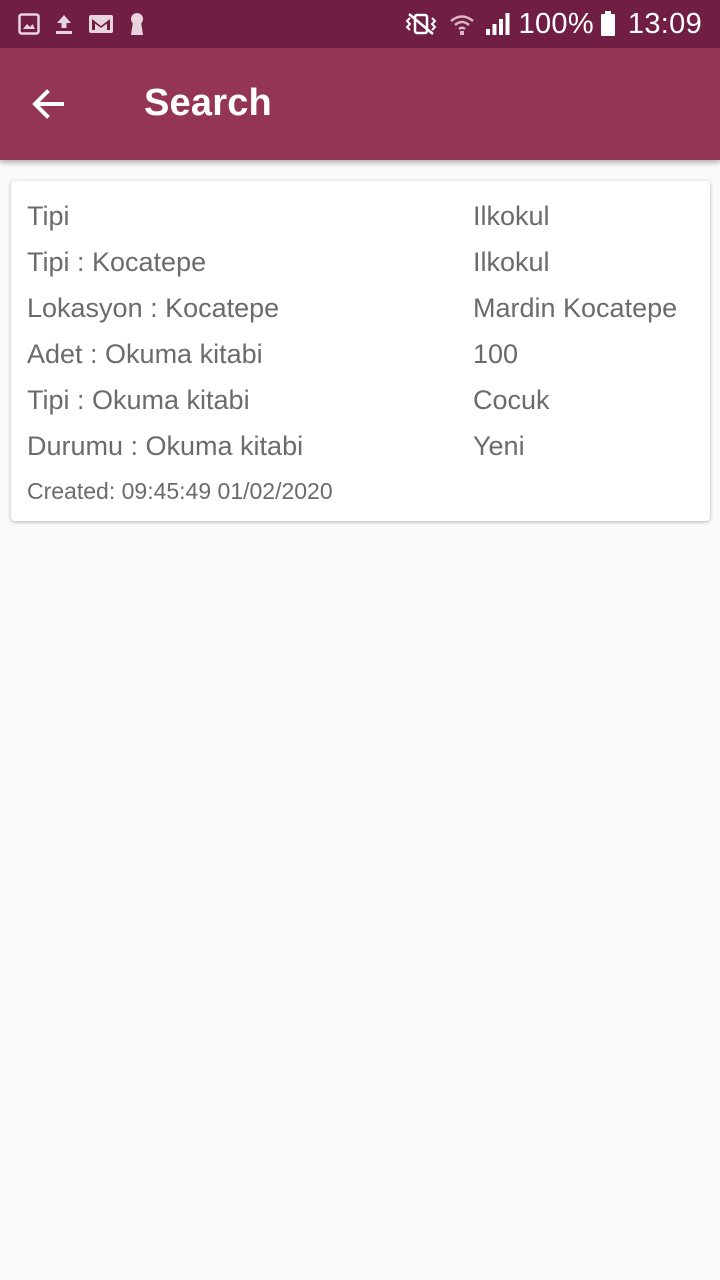  What do you see at coordinates (48, 216) in the screenshot?
I see `row-label: Tipi` at bounding box center [48, 216].